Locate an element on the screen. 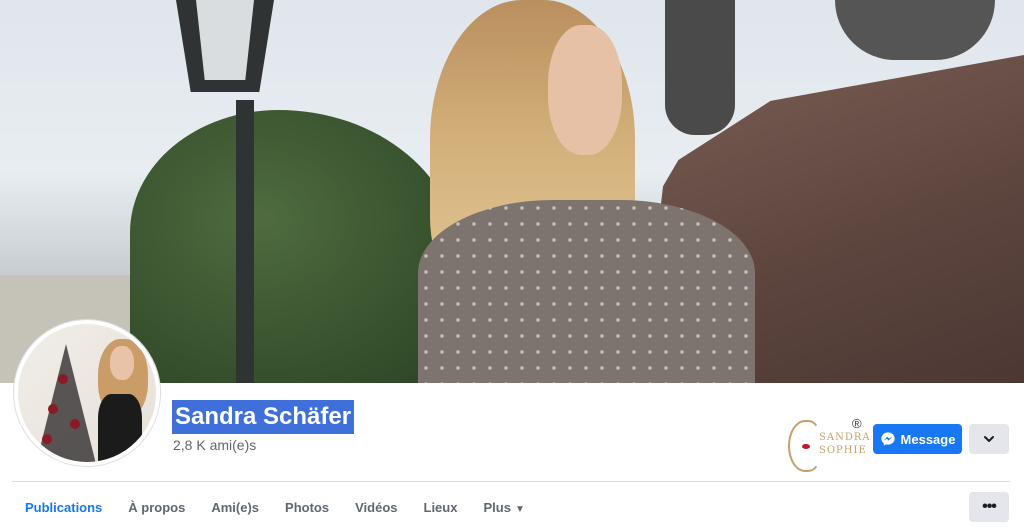 This screenshot has height=527, width=1024. cover-woman-dress is located at coordinates (586, 291).